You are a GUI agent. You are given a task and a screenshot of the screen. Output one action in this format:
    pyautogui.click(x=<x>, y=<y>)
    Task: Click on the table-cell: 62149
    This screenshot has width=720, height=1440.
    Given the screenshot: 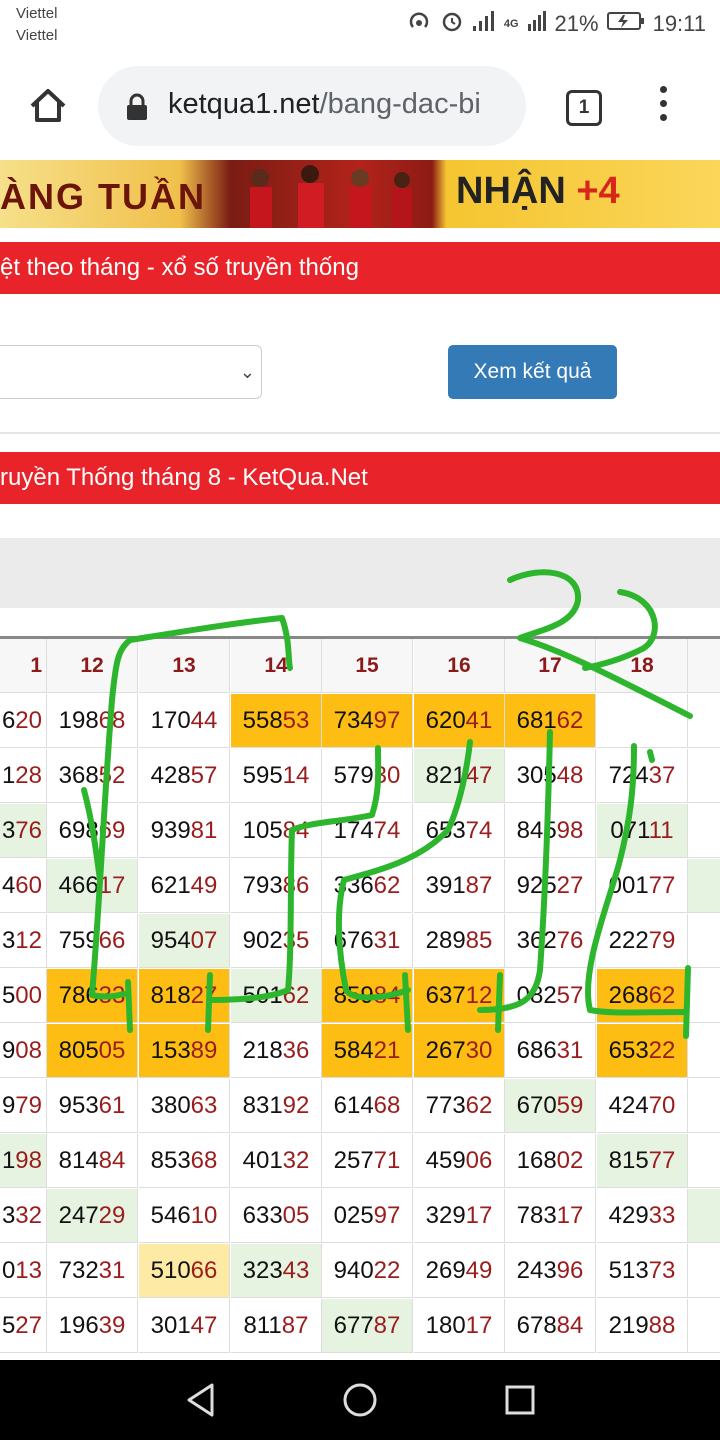 What is the action you would take?
    pyautogui.click(x=184, y=886)
    